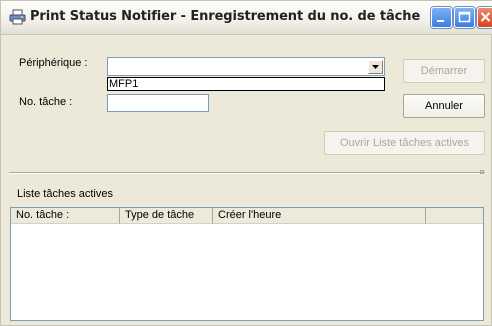  I want to click on device-combobox, so click(246, 66).